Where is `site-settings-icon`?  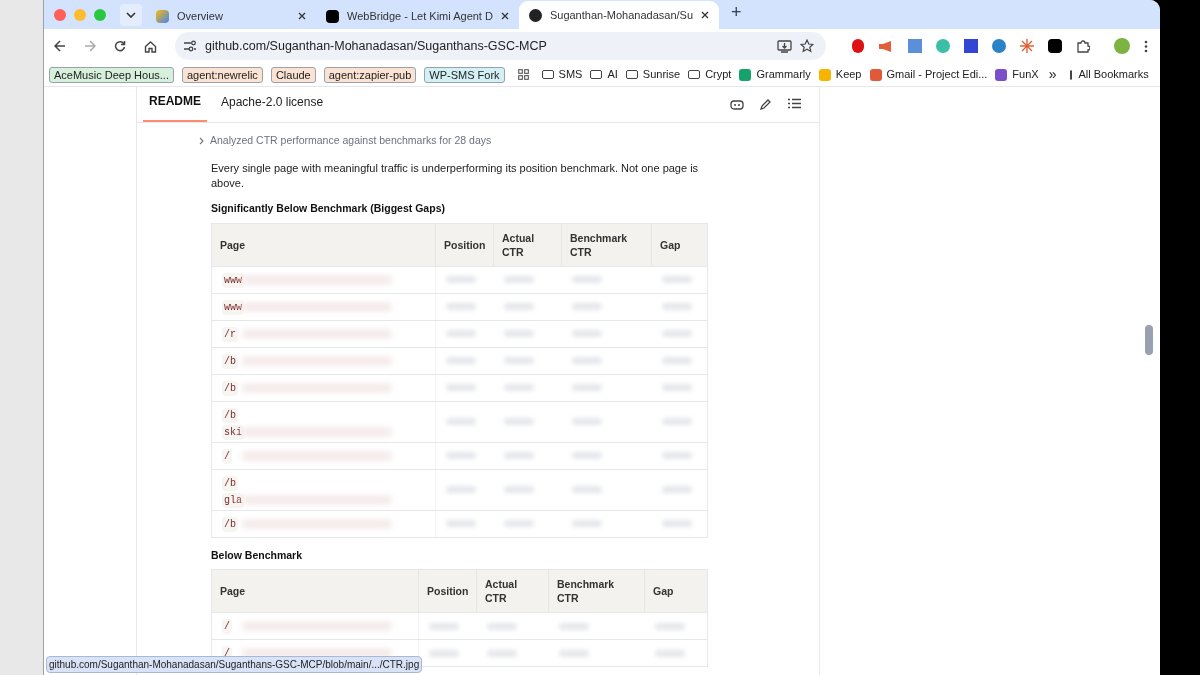 site-settings-icon is located at coordinates (190, 46).